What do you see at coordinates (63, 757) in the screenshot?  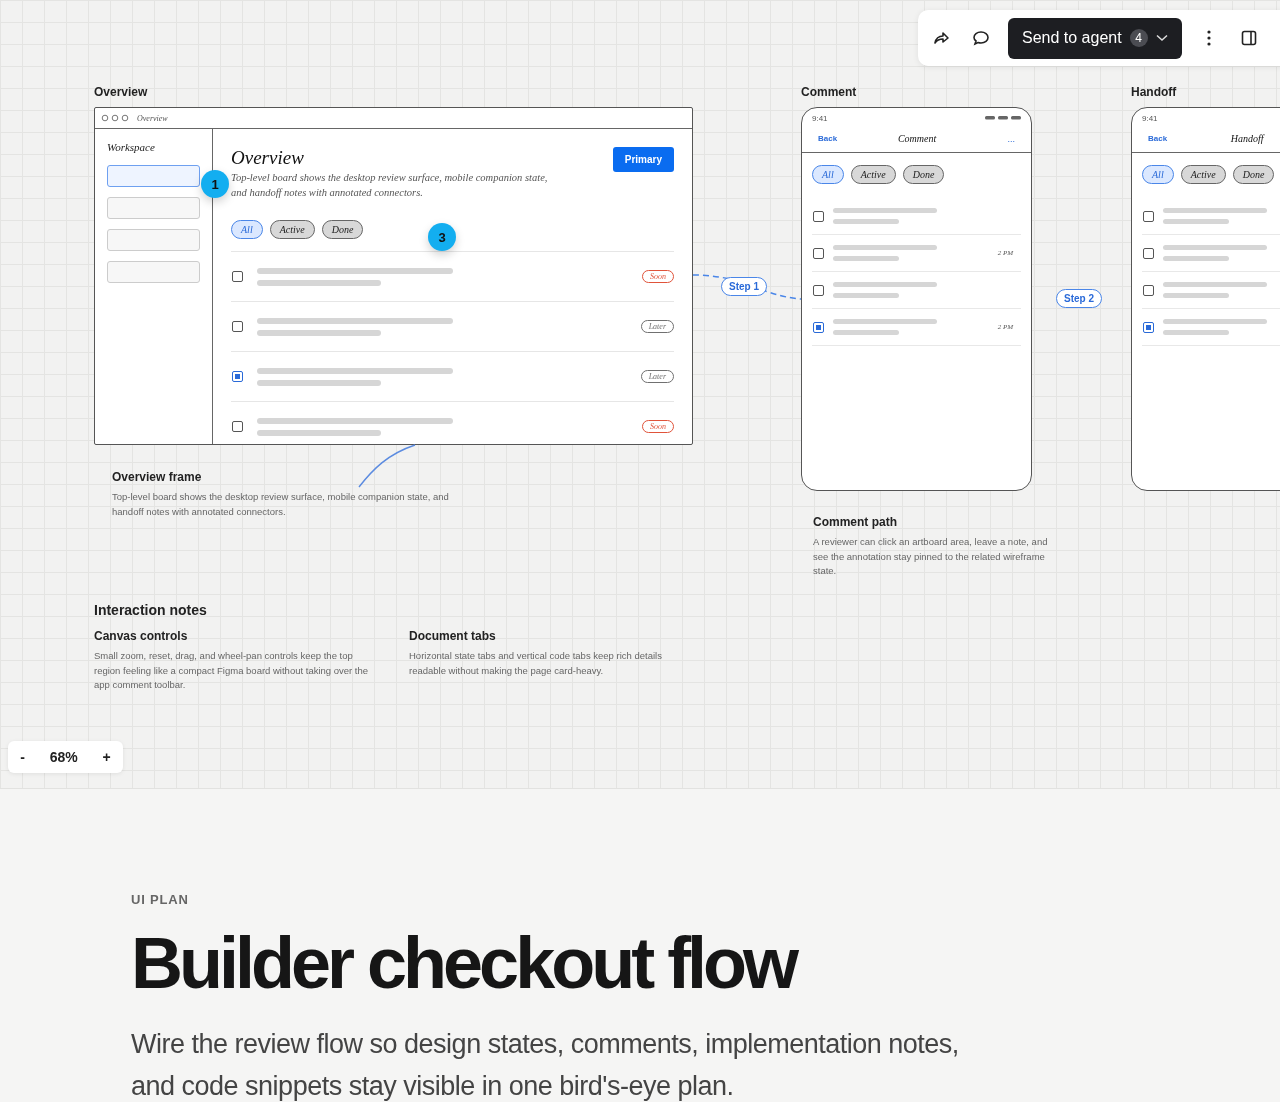 I see `zoom-level: 68%` at bounding box center [63, 757].